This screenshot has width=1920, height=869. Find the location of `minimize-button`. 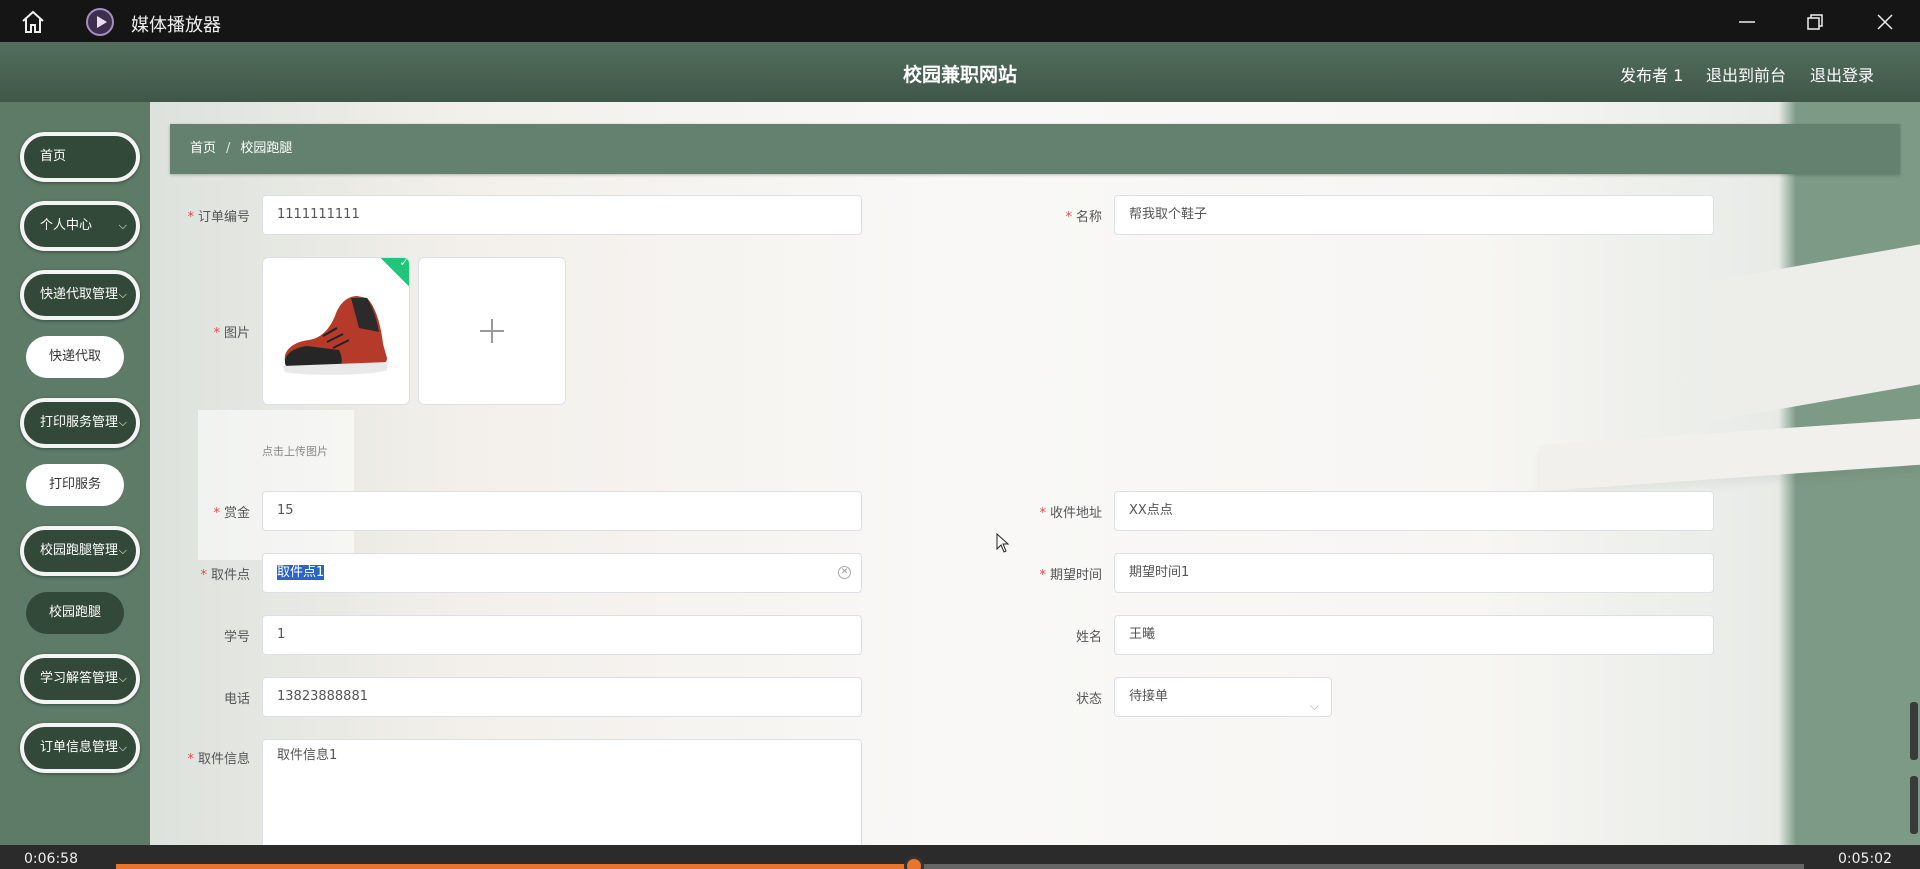

minimize-button is located at coordinates (1747, 22).